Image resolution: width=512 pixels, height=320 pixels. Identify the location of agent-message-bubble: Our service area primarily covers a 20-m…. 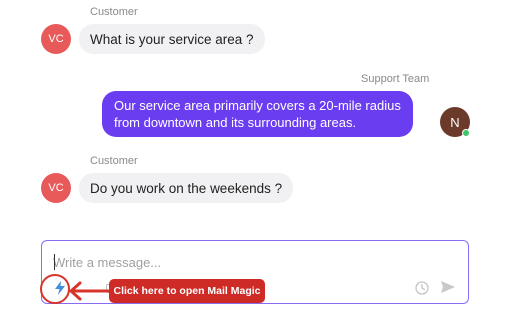
(257, 114).